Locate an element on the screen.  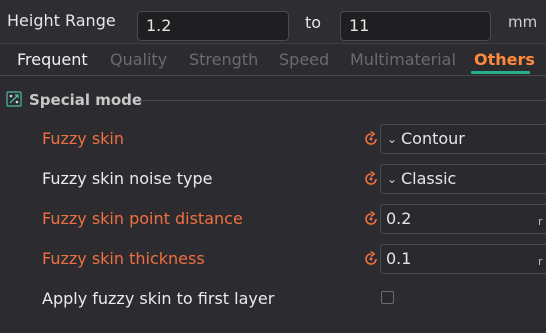
section-divider is located at coordinates (343, 100).